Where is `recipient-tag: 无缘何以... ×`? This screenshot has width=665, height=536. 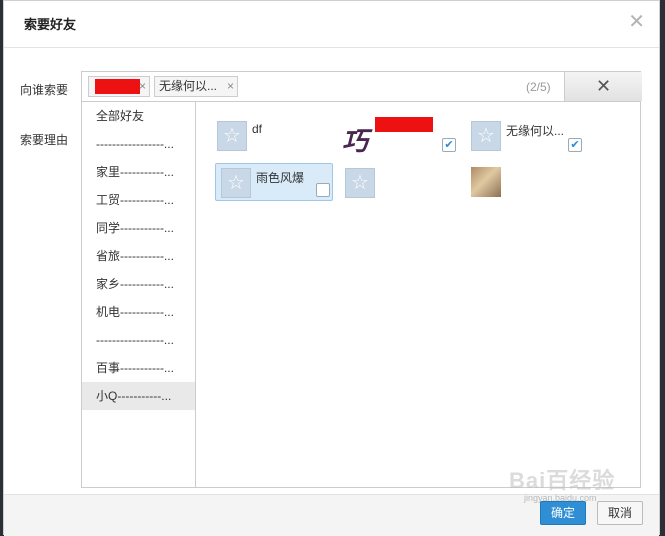
recipient-tag: 无缘何以... × is located at coordinates (196, 86).